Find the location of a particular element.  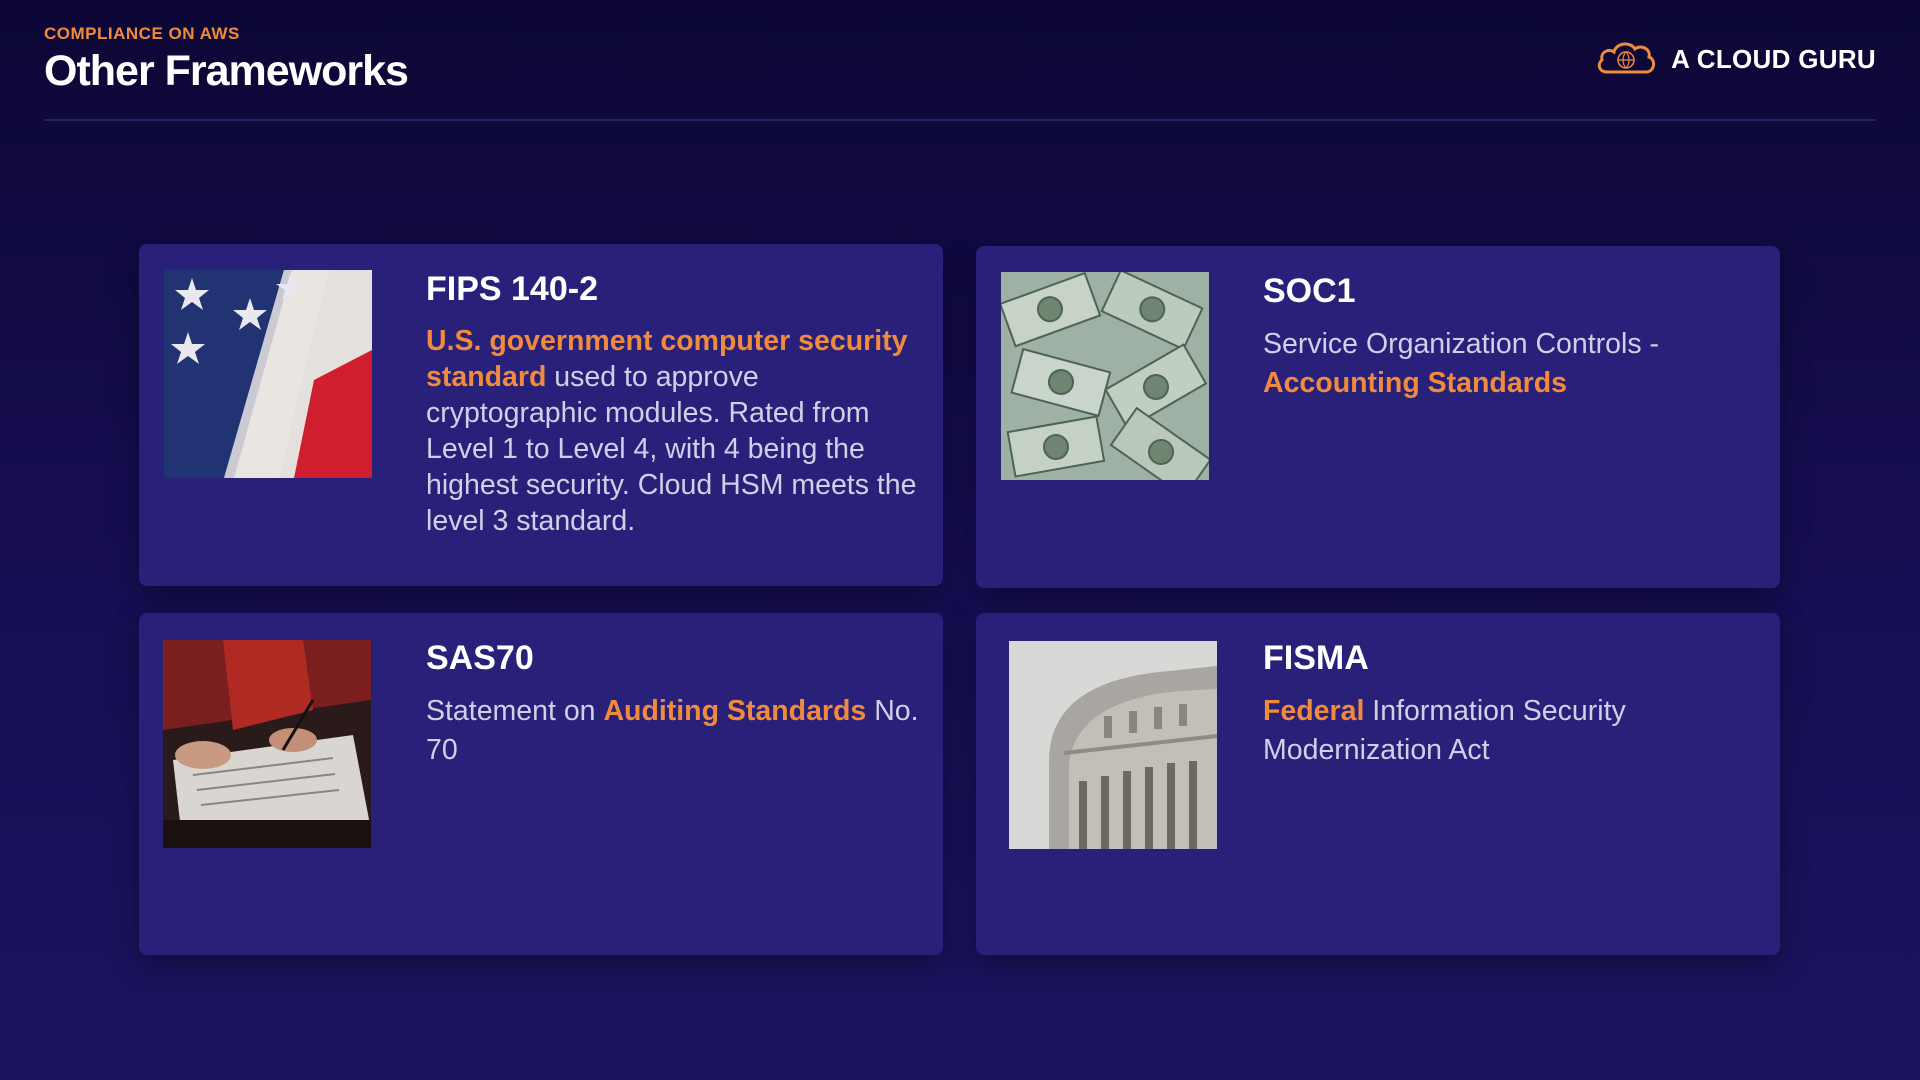

brand-logo: A CLOUD GURU is located at coordinates (1735, 59).